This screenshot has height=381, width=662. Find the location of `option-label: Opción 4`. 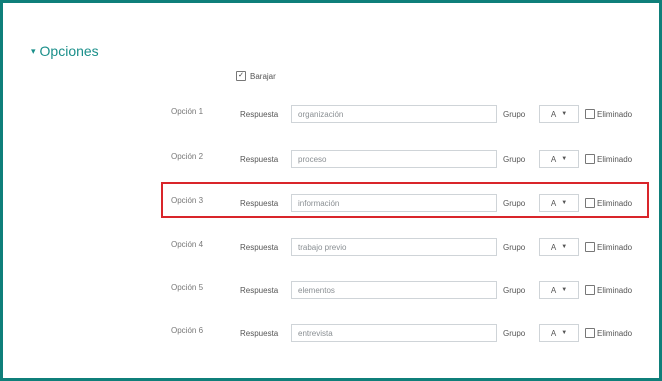

option-label: Opción 4 is located at coordinates (187, 244).